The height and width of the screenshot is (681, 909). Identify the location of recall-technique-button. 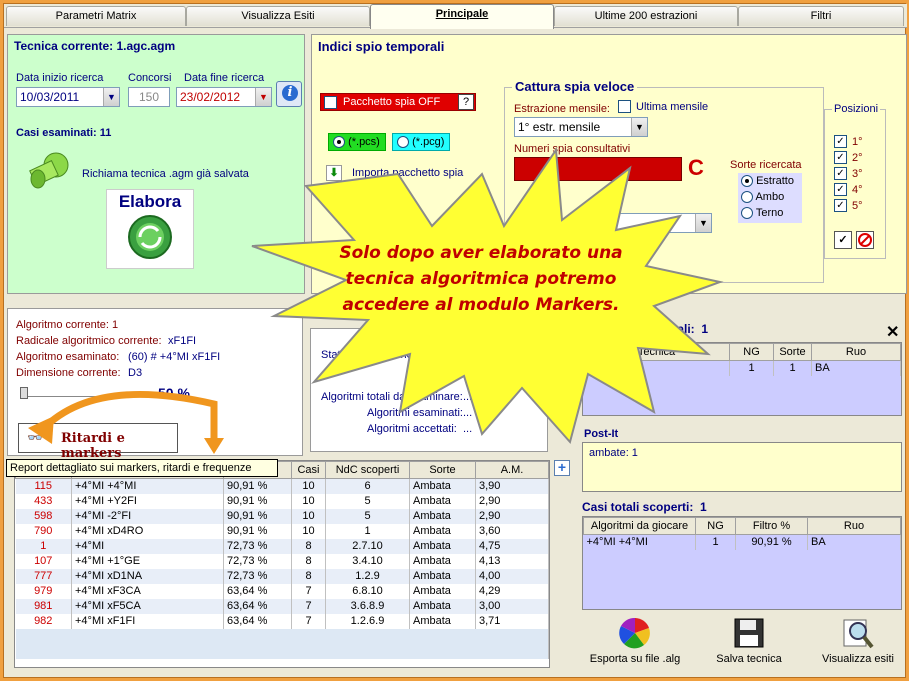
(49, 171).